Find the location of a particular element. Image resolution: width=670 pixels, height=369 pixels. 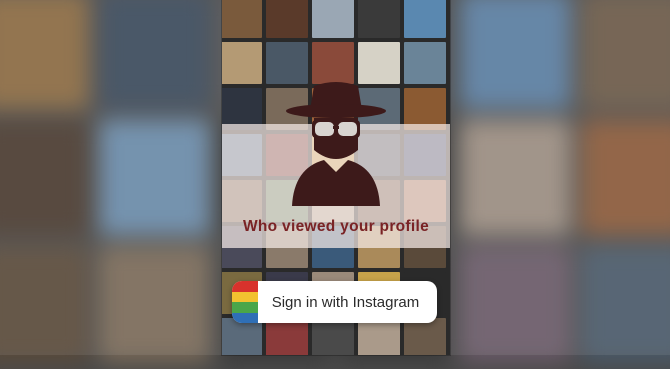

instagram-logo-icon is located at coordinates (245, 302).